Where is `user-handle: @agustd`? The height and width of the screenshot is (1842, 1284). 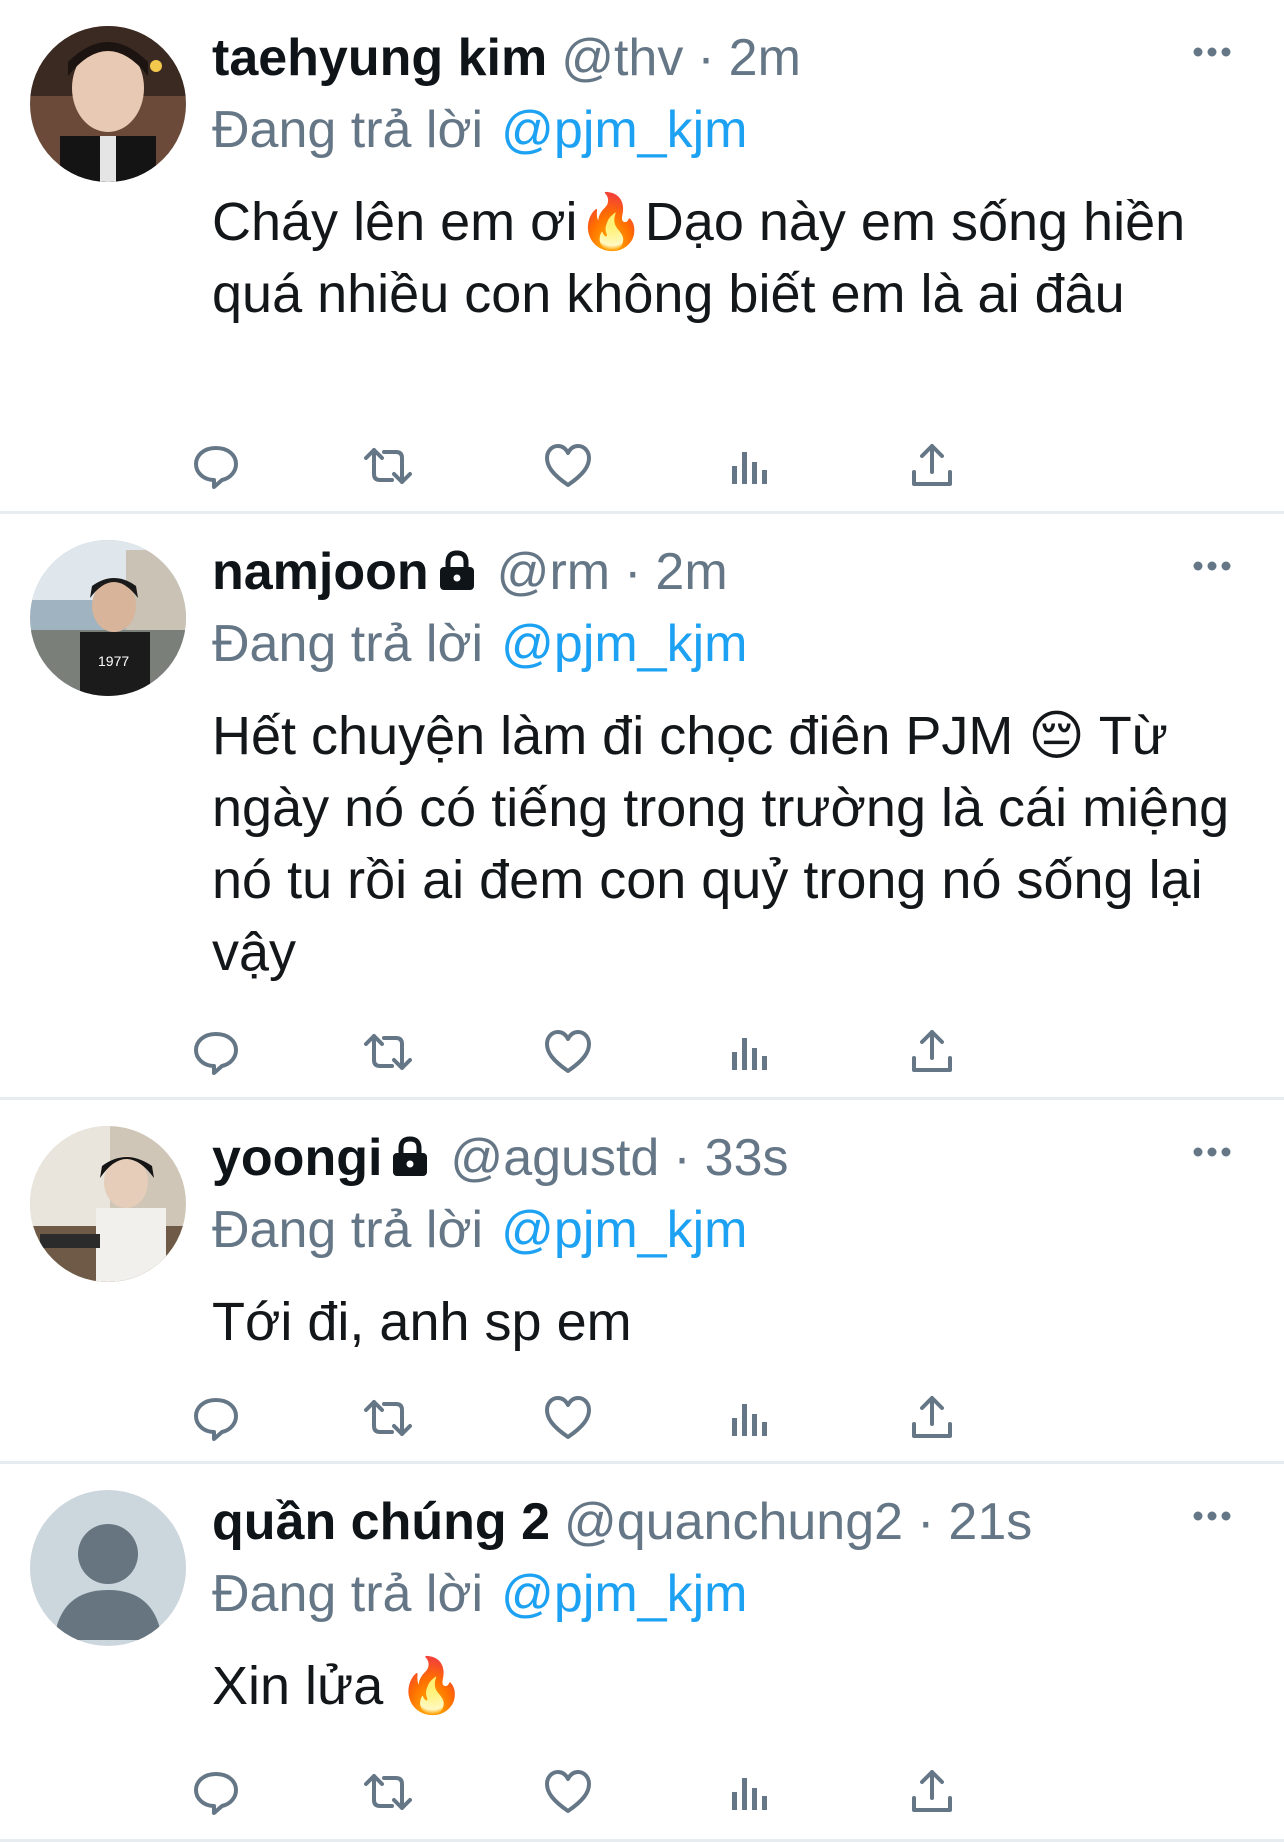 user-handle: @agustd is located at coordinates (554, 1158).